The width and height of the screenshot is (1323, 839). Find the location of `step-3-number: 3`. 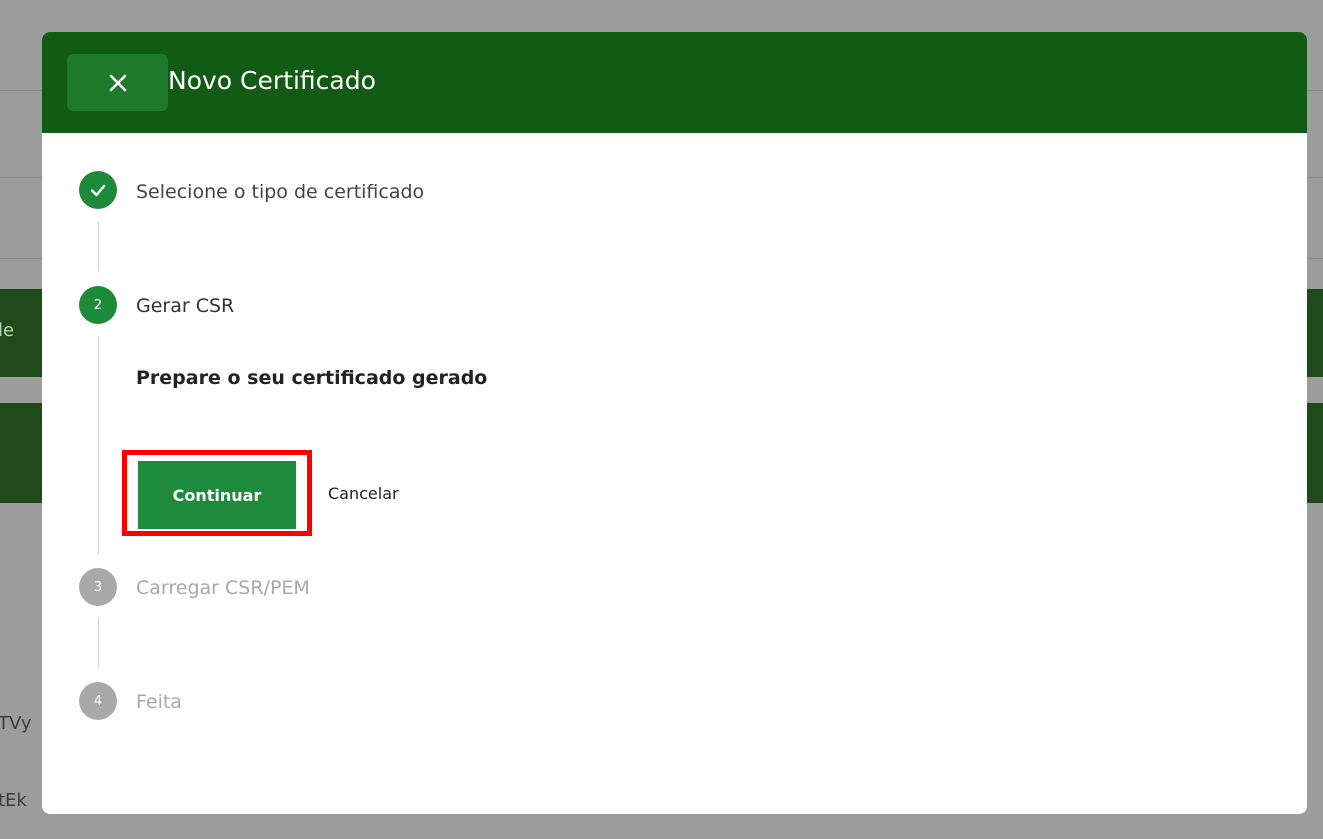

step-3-number: 3 is located at coordinates (98, 587).